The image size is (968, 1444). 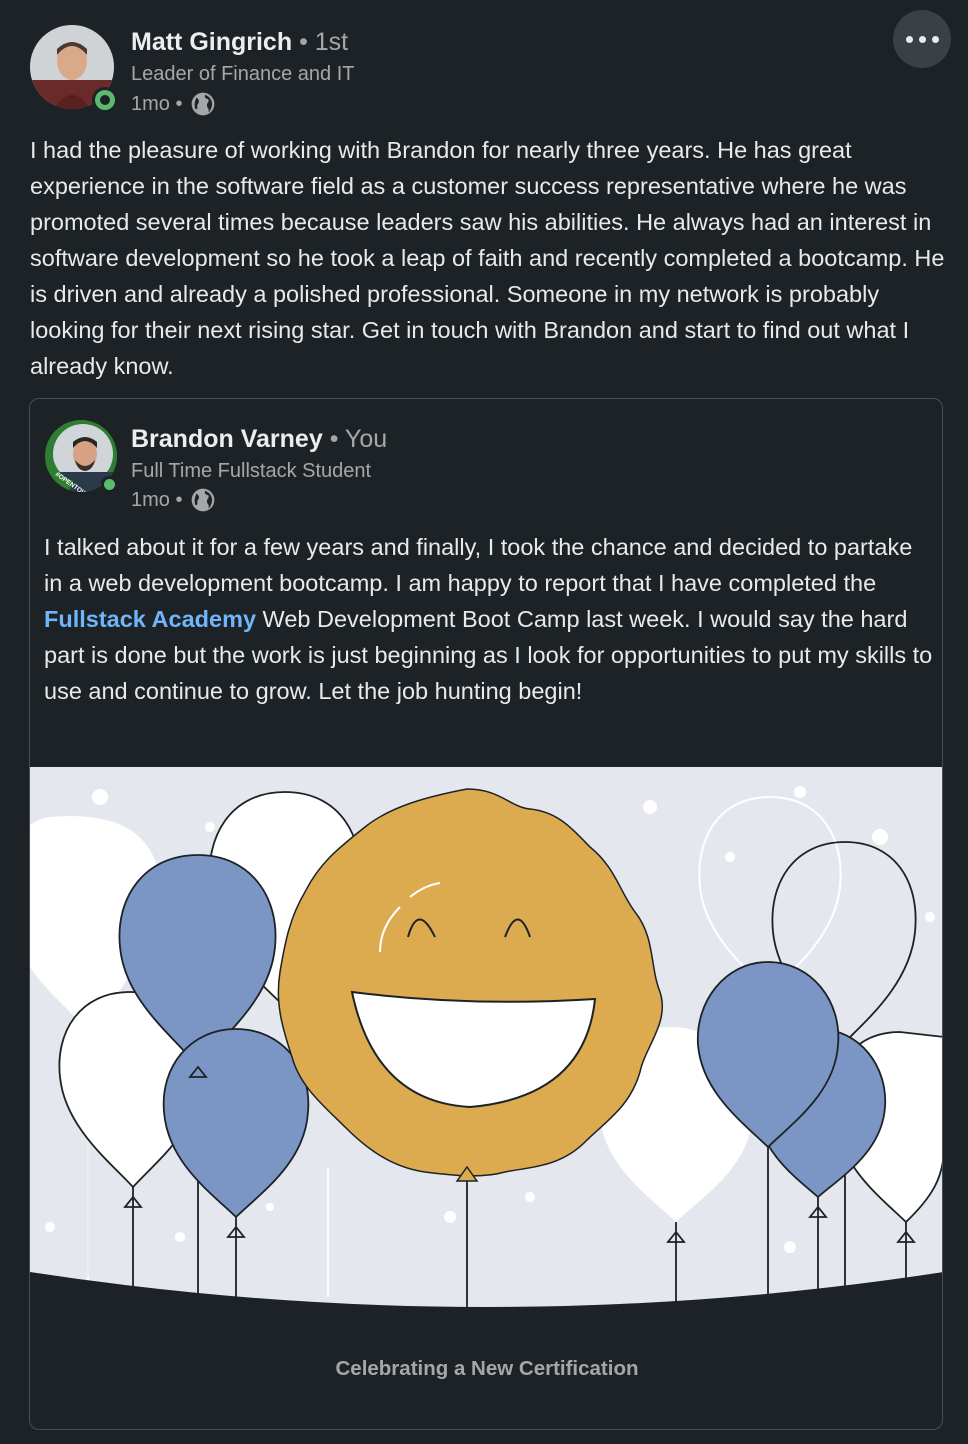 I want to click on reshared-author-name-text: Brandon Varney, so click(x=227, y=439).